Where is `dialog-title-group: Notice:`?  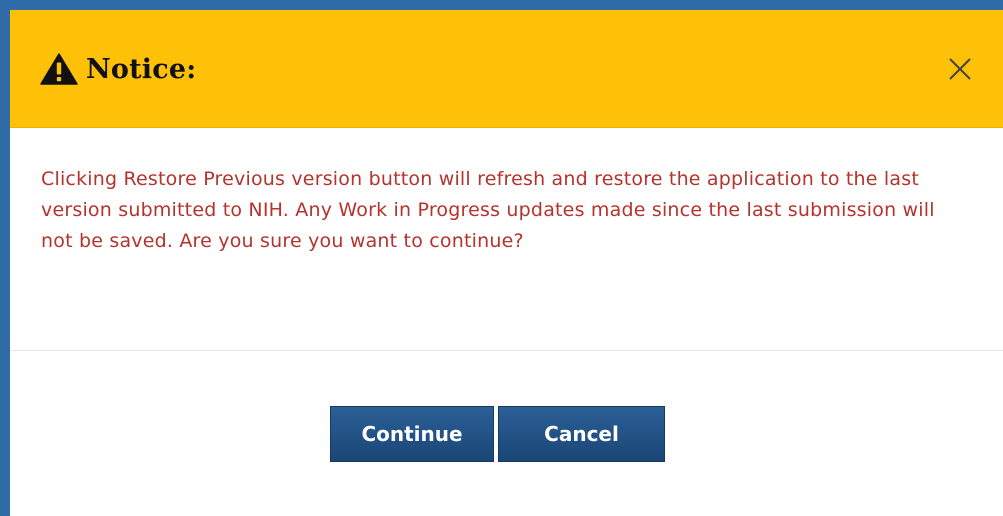
dialog-title-group: Notice: is located at coordinates (118, 69).